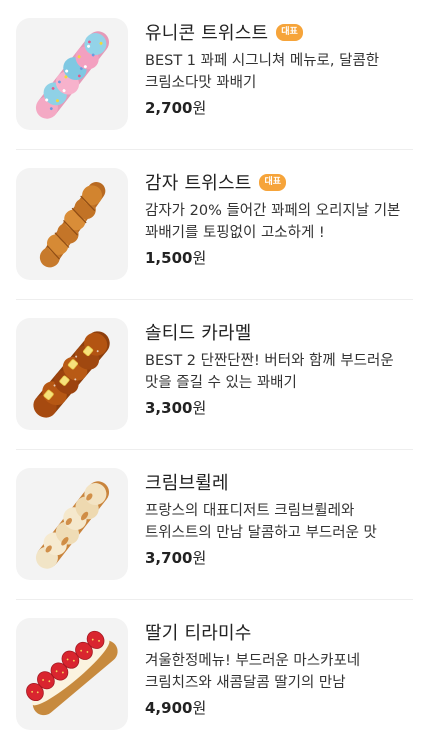 The width and height of the screenshot is (427, 744). What do you see at coordinates (72, 224) in the screenshot?
I see `potato-twist-icon` at bounding box center [72, 224].